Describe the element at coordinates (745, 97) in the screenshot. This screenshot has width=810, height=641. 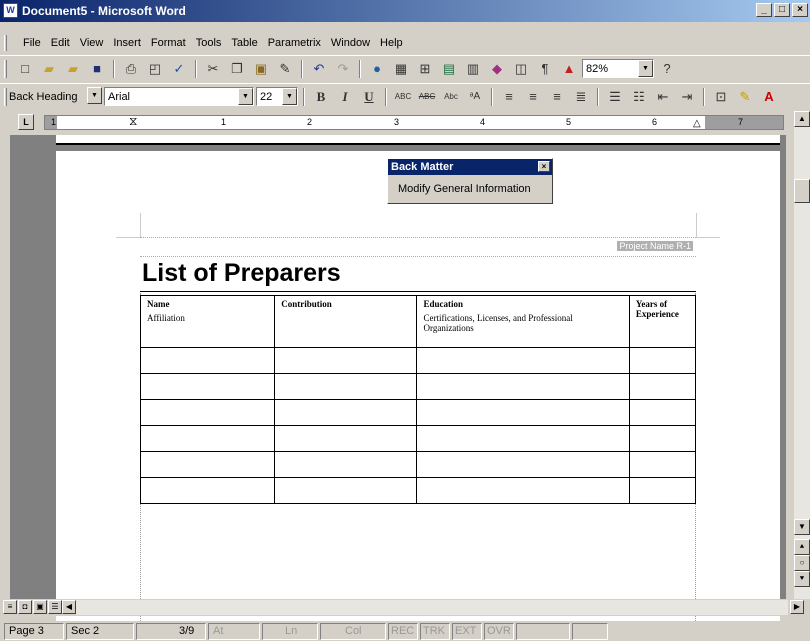
I see `highlight-icon: ✎` at that location.